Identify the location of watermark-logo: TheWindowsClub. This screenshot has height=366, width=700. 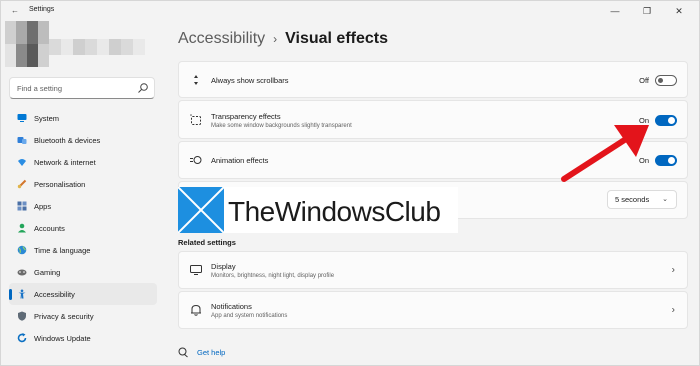
(318, 210).